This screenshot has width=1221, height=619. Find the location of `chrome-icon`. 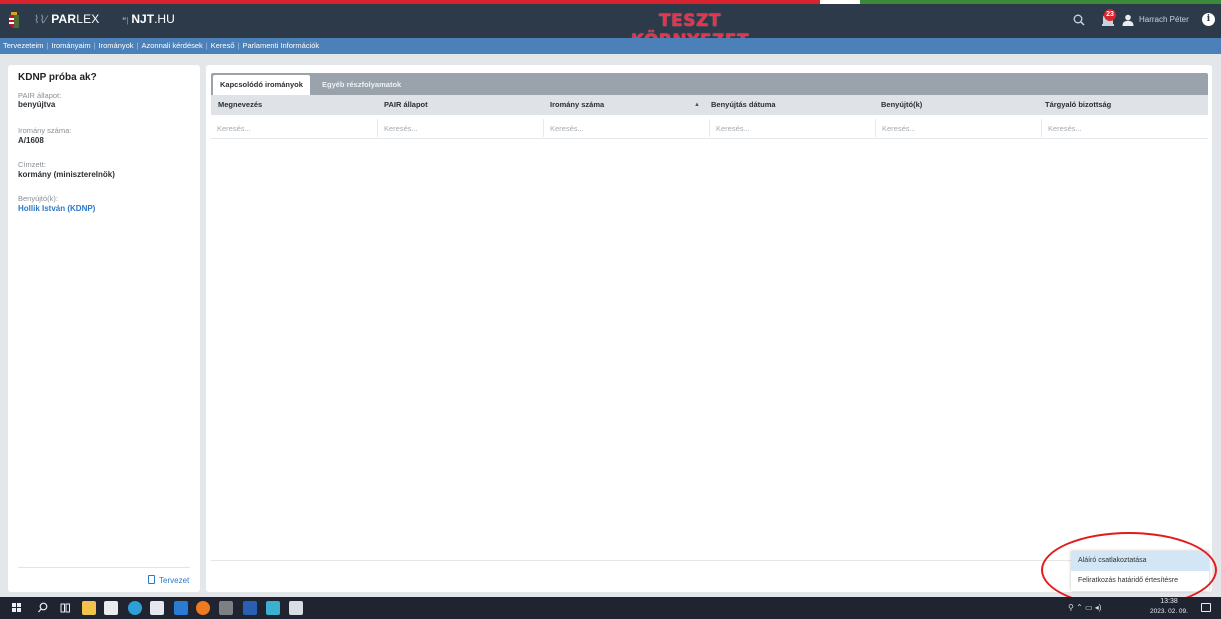

chrome-icon is located at coordinates (226, 608).